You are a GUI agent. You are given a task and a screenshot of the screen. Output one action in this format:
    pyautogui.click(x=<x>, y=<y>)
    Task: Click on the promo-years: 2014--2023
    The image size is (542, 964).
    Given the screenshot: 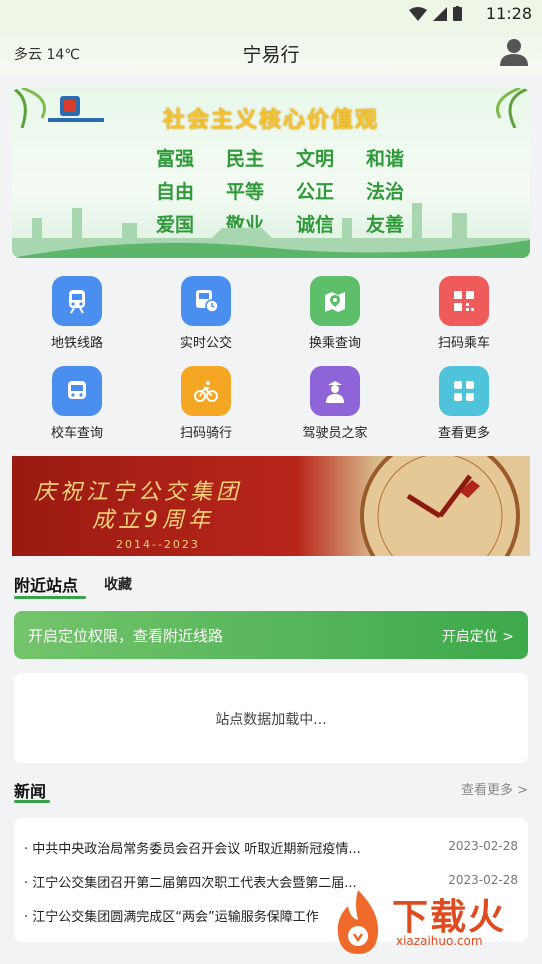 What is the action you would take?
    pyautogui.click(x=158, y=544)
    